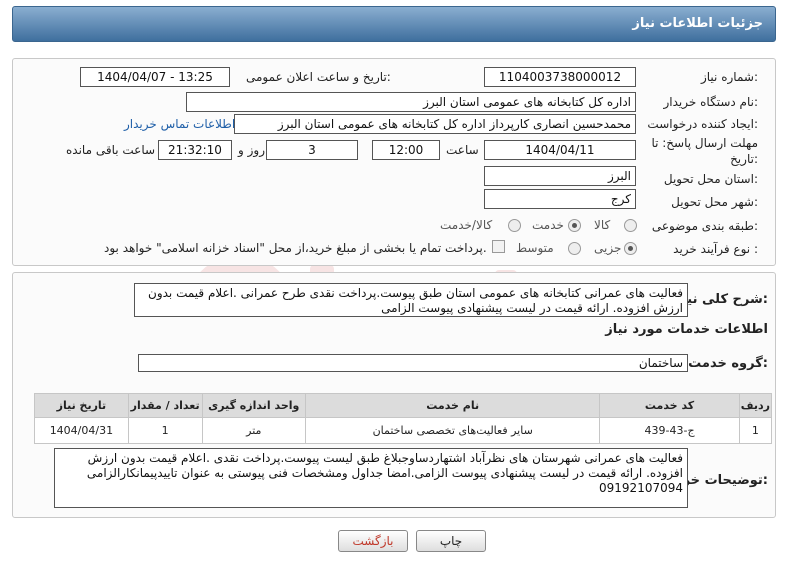 This screenshot has height=566, width=788. I want to click on remaining-time-field: 21:32:10, so click(195, 150).